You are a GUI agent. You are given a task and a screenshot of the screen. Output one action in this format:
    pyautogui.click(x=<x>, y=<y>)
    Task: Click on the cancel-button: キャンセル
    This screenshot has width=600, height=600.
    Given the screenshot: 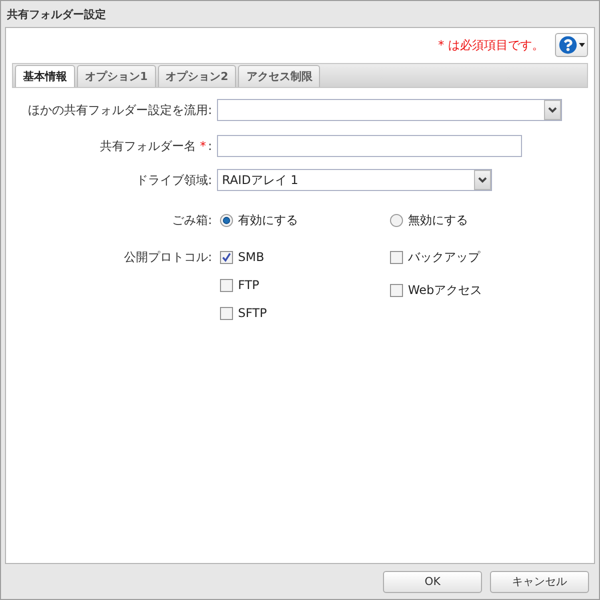 What is the action you would take?
    pyautogui.click(x=539, y=581)
    